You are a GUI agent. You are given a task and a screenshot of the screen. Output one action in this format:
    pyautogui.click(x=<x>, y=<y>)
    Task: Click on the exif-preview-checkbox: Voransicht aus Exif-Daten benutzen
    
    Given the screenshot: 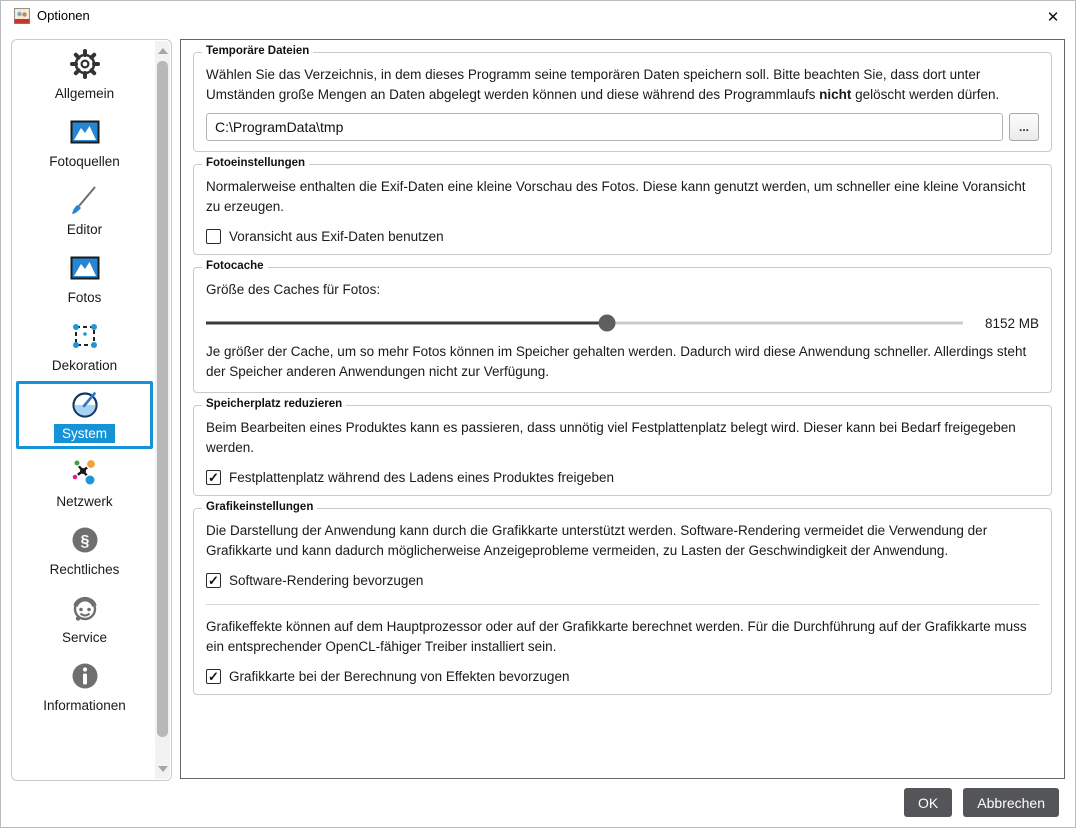 What is the action you would take?
    pyautogui.click(x=622, y=236)
    